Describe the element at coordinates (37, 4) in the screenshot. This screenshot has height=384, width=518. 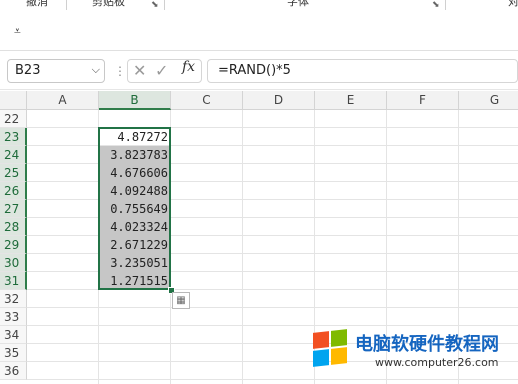
I see `ribbon-group-undo: 撤消` at that location.